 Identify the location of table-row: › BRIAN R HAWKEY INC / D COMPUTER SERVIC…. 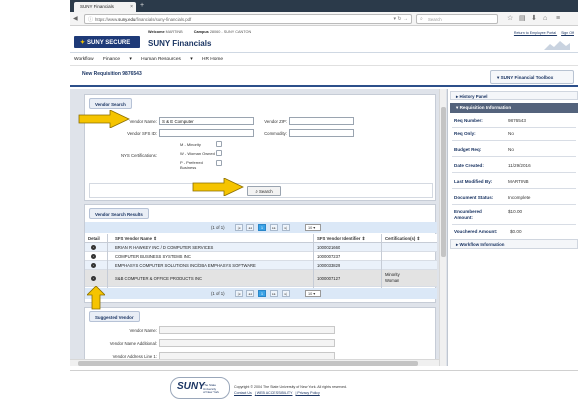
(261, 247).